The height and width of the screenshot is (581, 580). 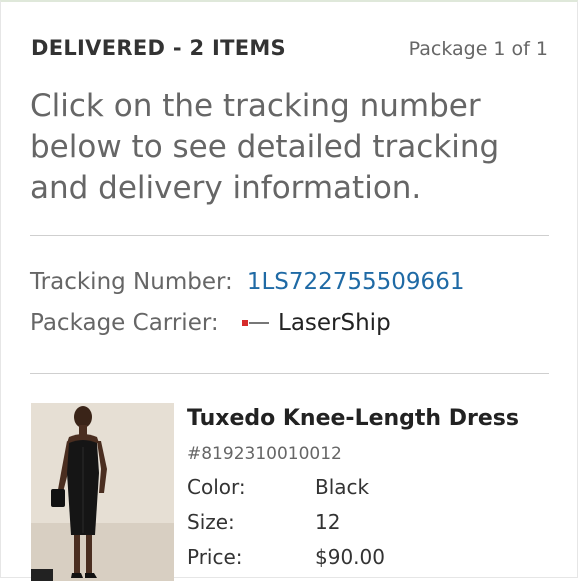 I want to click on carrier-name: LaserShip, so click(x=334, y=323).